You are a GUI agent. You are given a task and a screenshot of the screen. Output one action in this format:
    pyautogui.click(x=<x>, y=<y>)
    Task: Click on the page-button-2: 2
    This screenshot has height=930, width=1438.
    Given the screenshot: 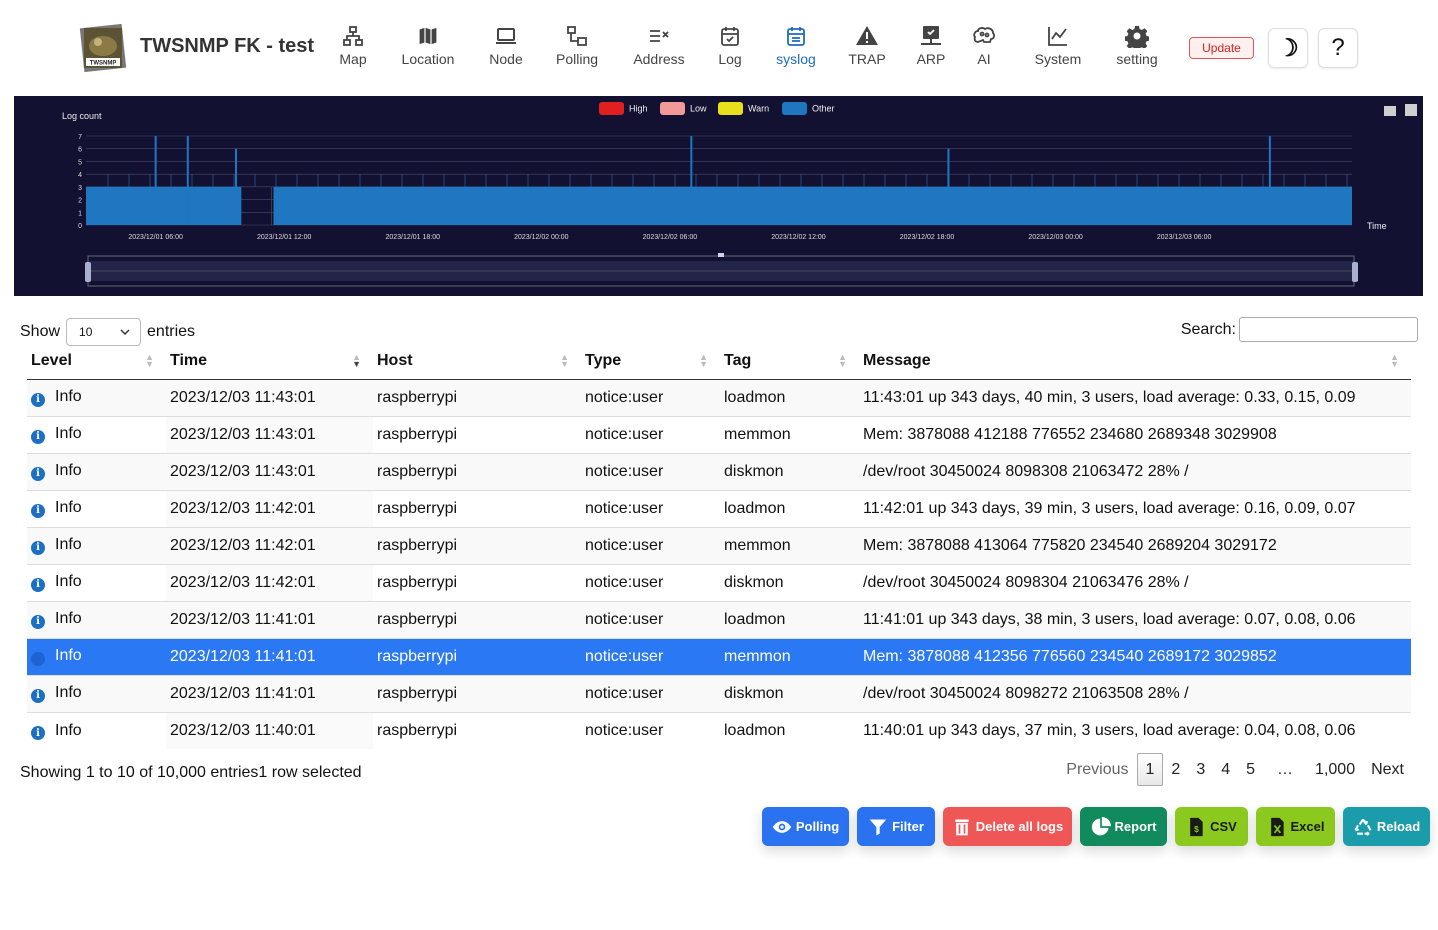 What is the action you would take?
    pyautogui.click(x=1175, y=769)
    